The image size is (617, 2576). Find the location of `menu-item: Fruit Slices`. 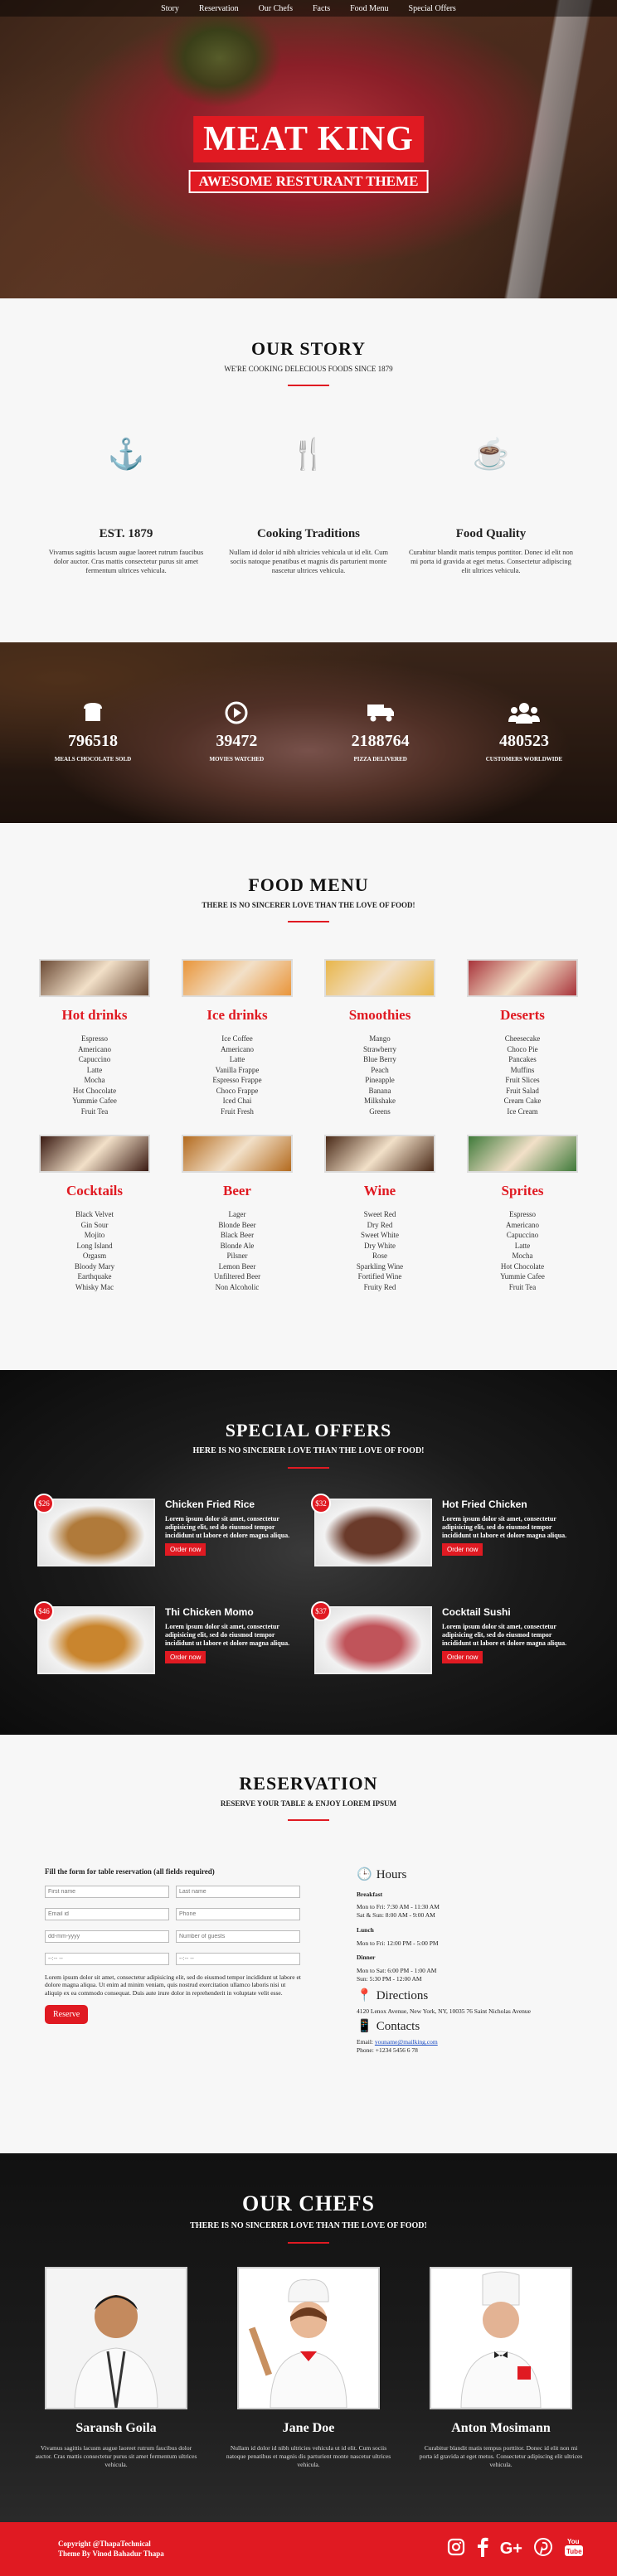

menu-item: Fruit Slices is located at coordinates (523, 1080).